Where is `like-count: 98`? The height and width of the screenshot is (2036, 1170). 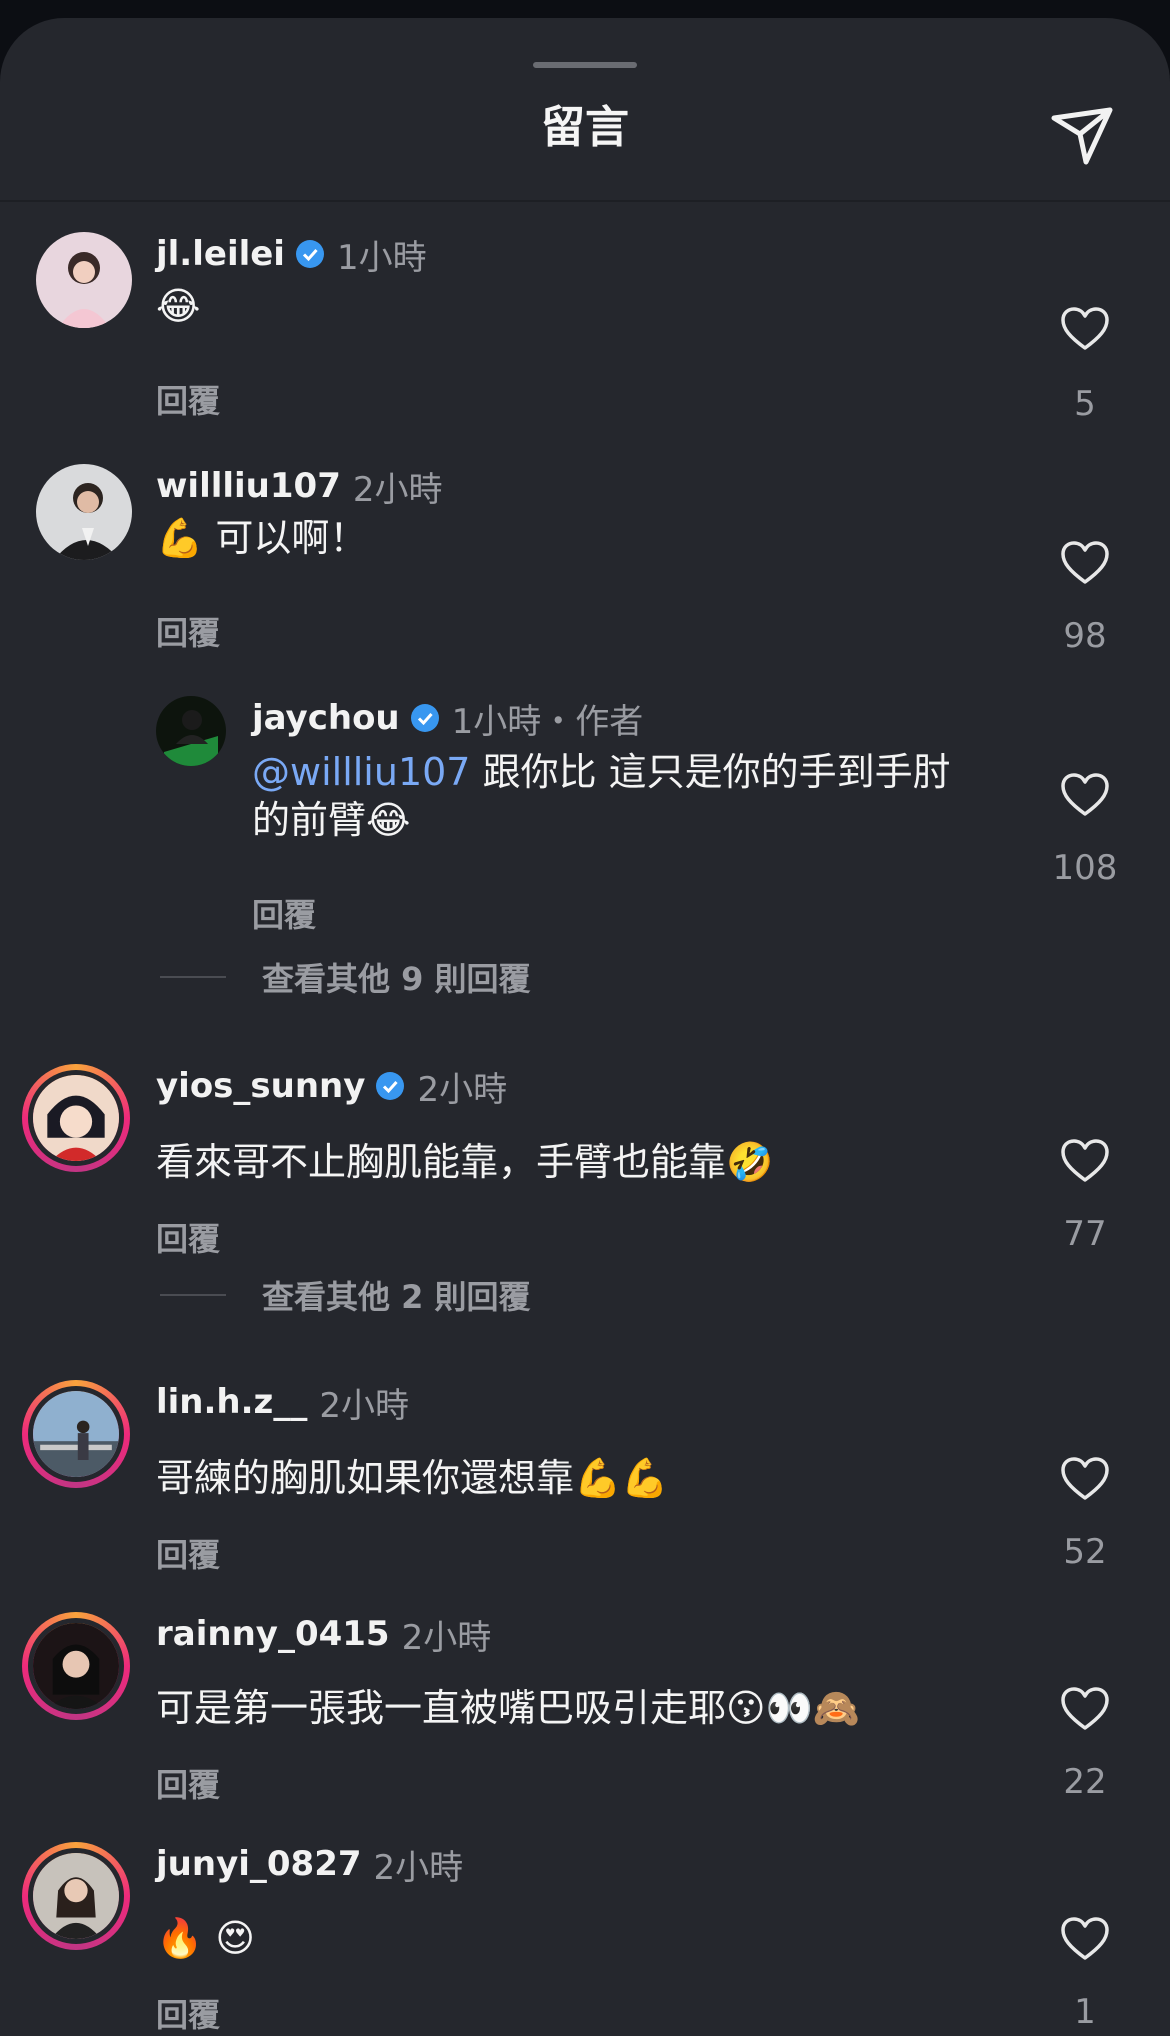
like-count: 98 is located at coordinates (1085, 636).